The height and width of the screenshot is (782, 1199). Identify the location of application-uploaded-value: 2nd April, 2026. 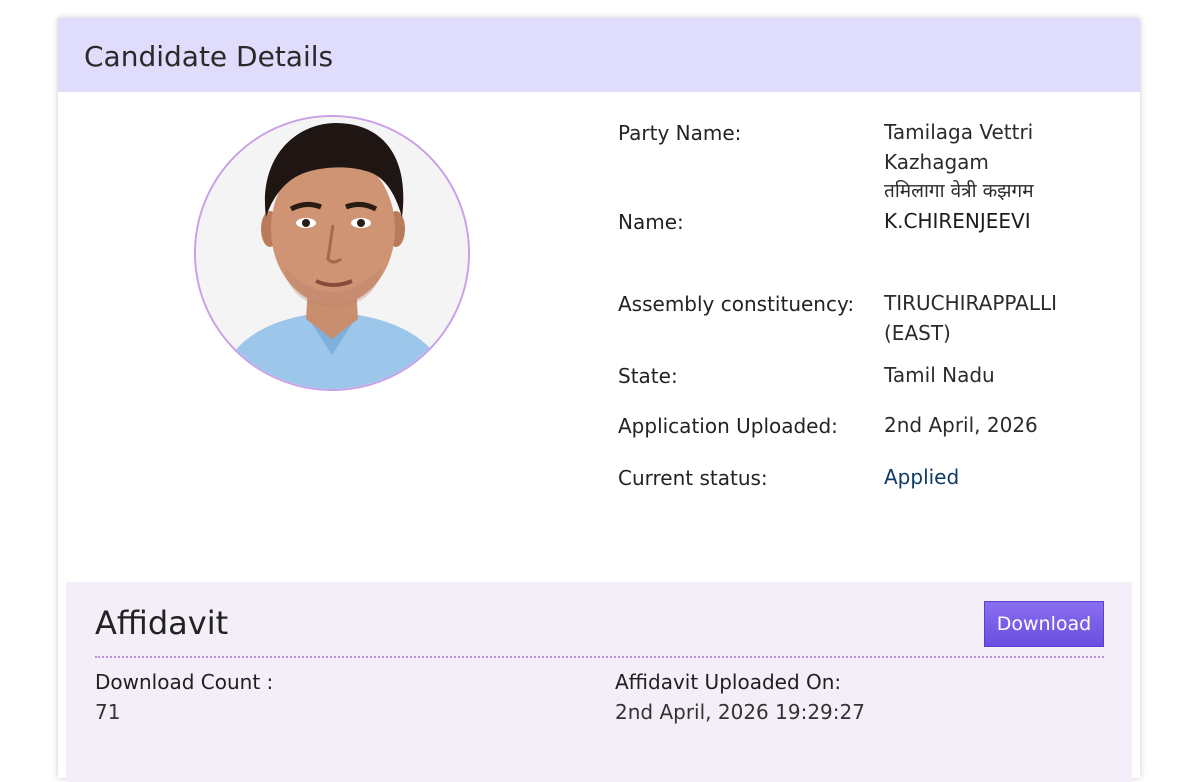
(961, 425).